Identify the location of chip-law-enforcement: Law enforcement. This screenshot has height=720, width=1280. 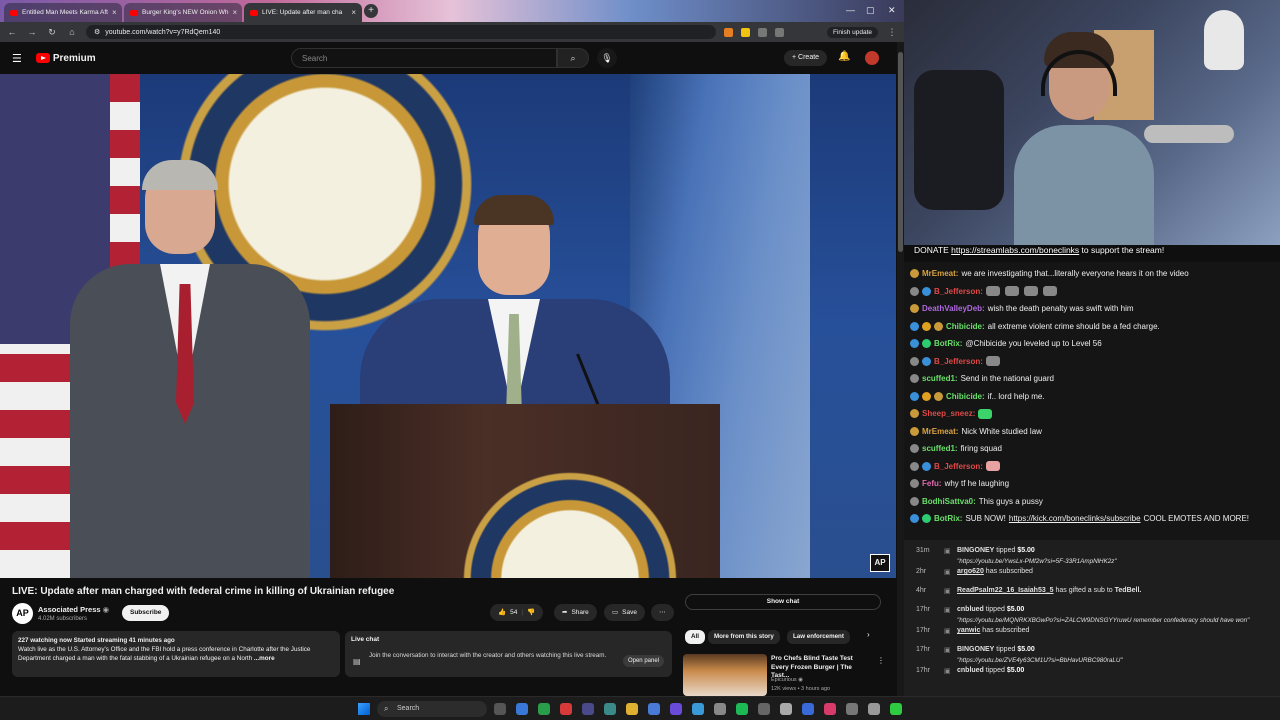
(818, 637).